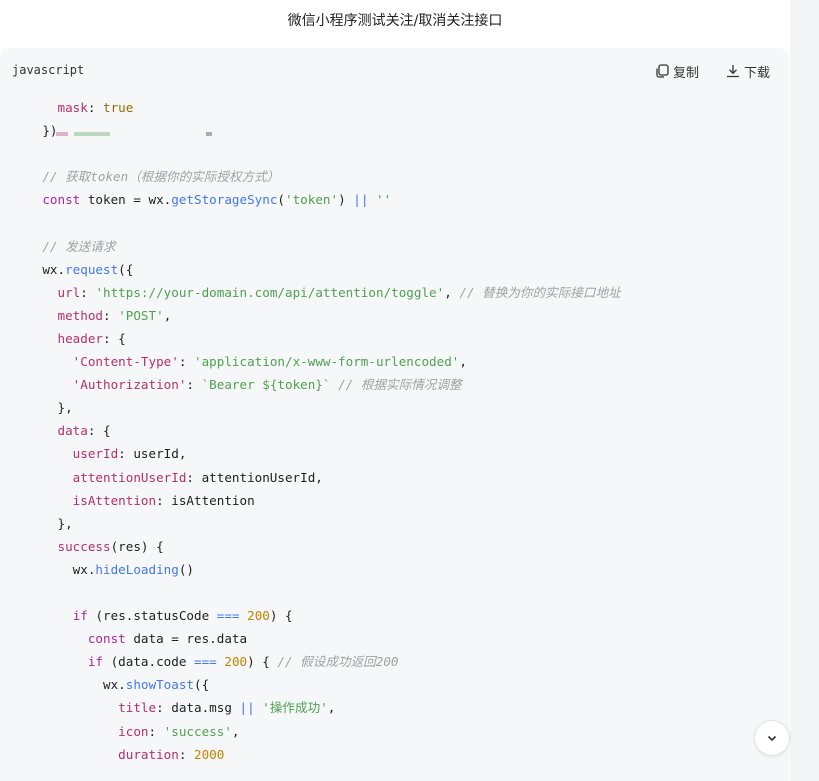 The height and width of the screenshot is (781, 819). I want to click on code-token: true, so click(118, 107).